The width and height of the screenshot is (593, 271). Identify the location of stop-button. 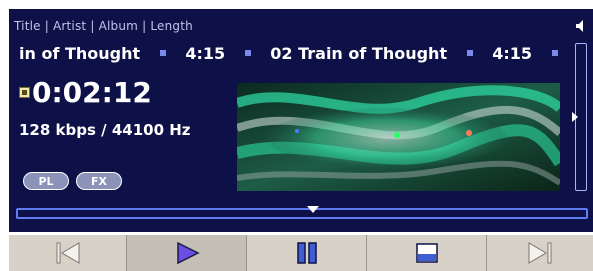
(427, 253).